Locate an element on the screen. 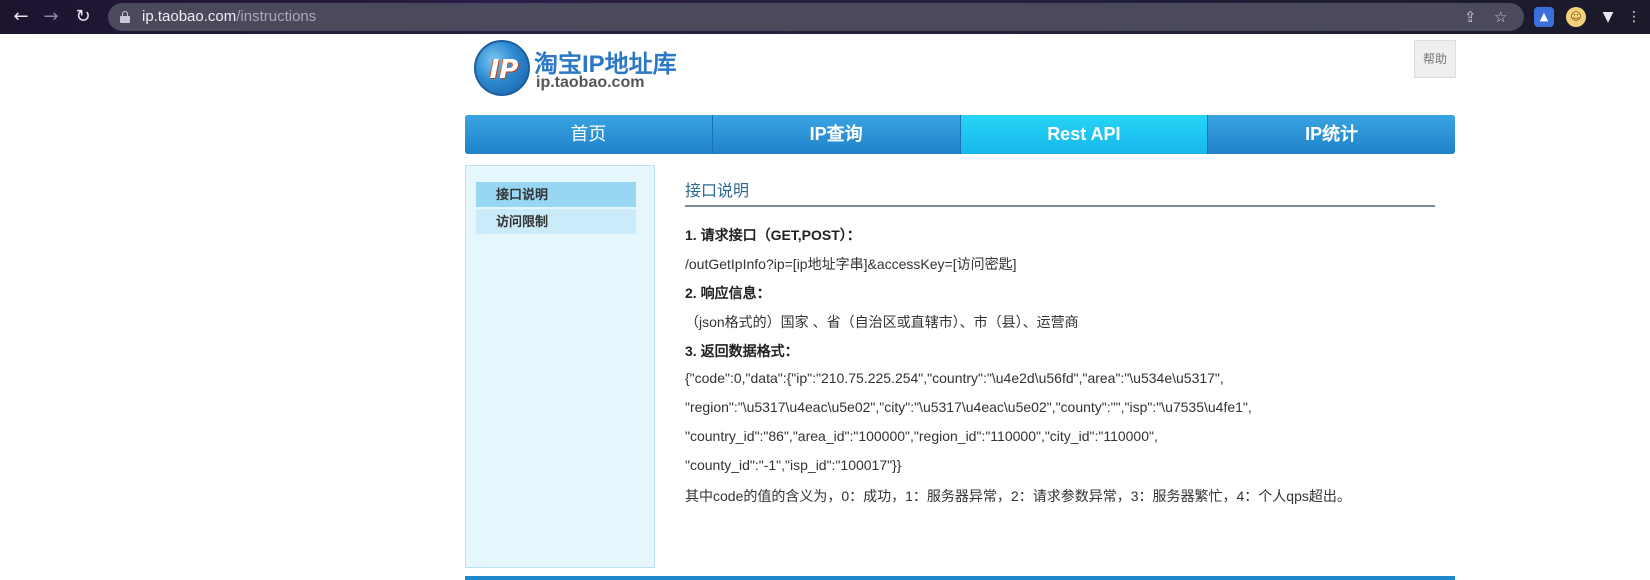 The width and height of the screenshot is (1650, 580). url-text: ip.taobao.com/instructions is located at coordinates (229, 17).